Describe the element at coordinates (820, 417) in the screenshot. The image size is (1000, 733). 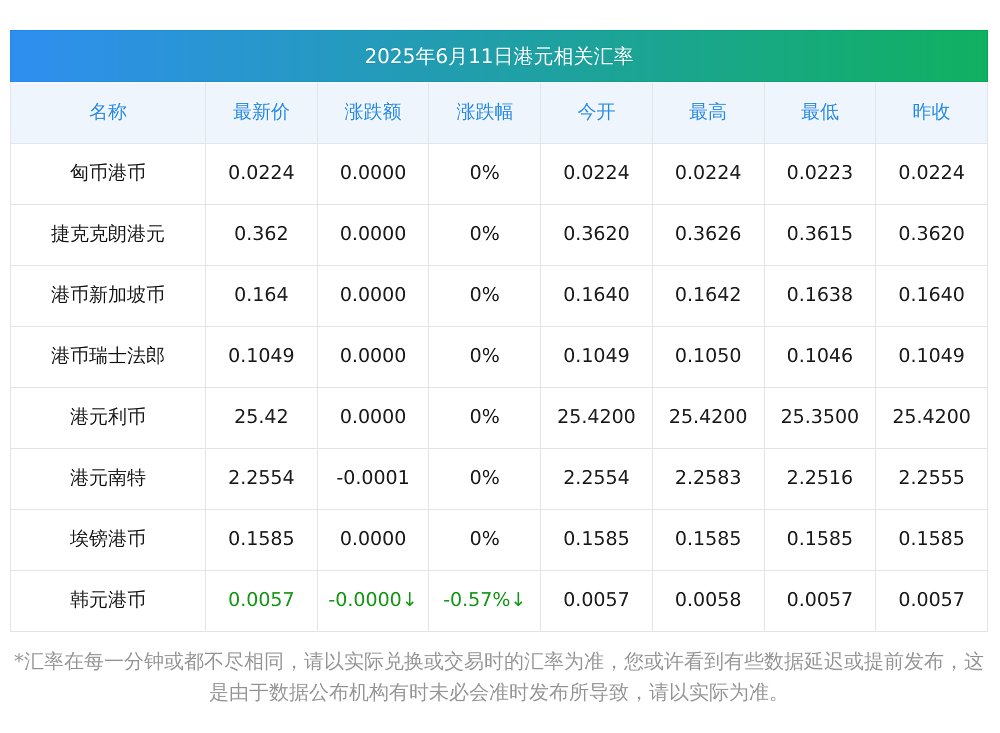
I see `table-cell: 25.3500` at that location.